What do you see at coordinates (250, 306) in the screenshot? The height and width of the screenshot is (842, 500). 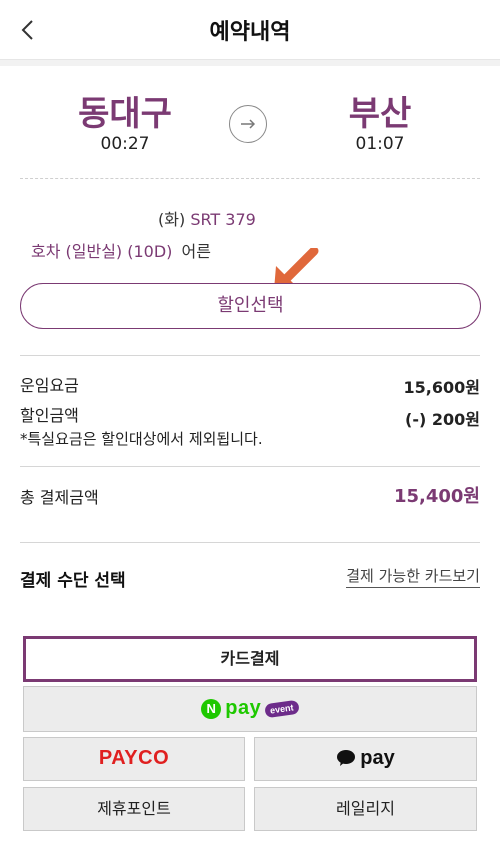 I see `discount-select-button: 할인선택` at bounding box center [250, 306].